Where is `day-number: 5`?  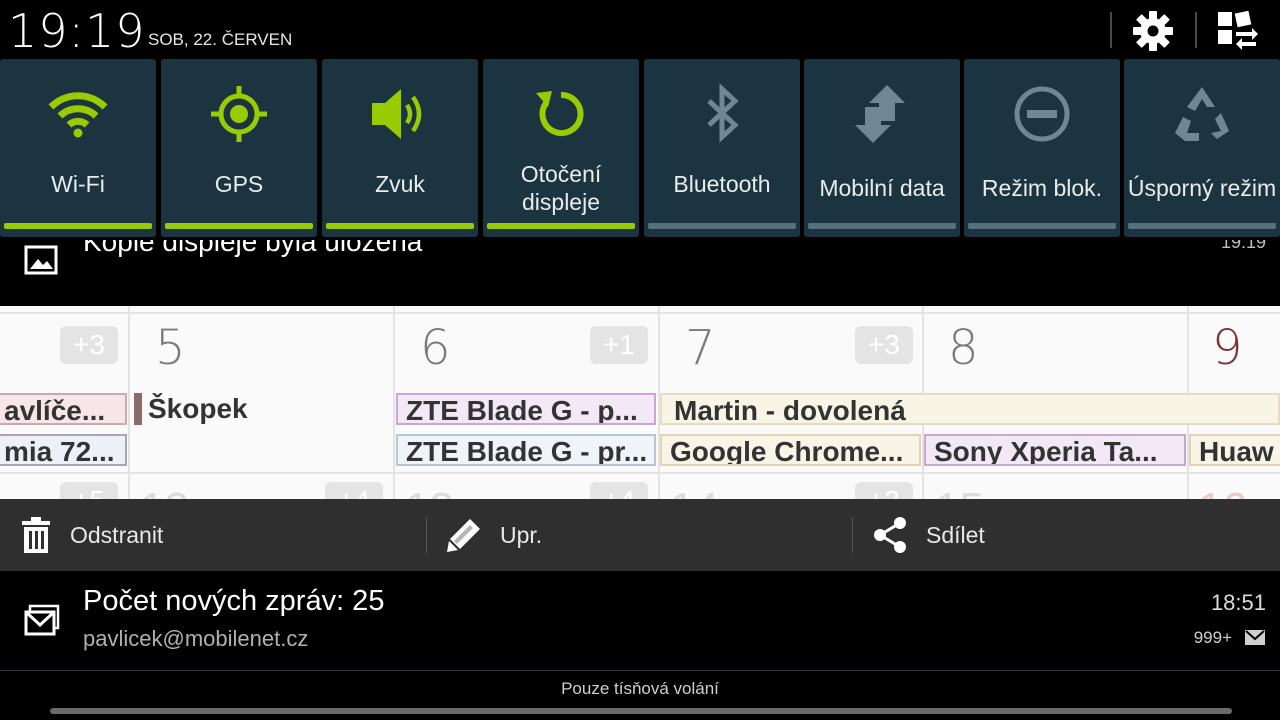 day-number: 5 is located at coordinates (170, 348).